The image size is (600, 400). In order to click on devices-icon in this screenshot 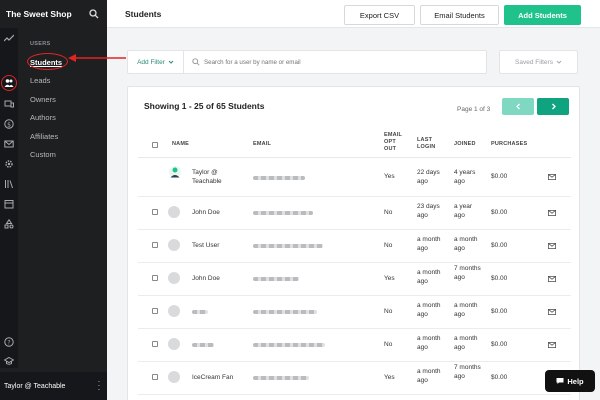, I will do `click(9, 104)`.